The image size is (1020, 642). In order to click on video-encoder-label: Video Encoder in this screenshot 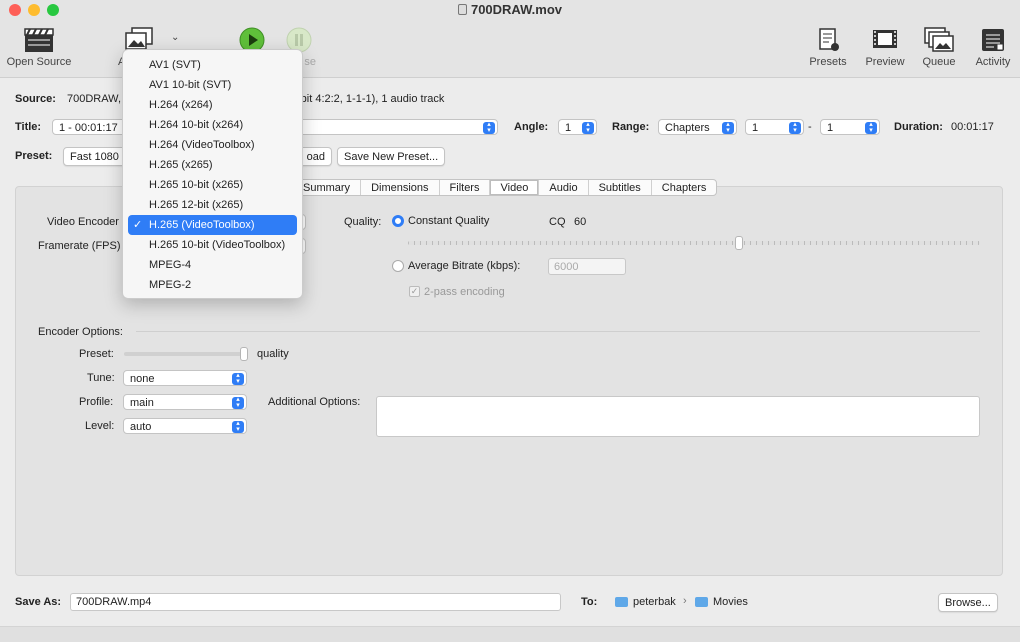, I will do `click(83, 222)`.